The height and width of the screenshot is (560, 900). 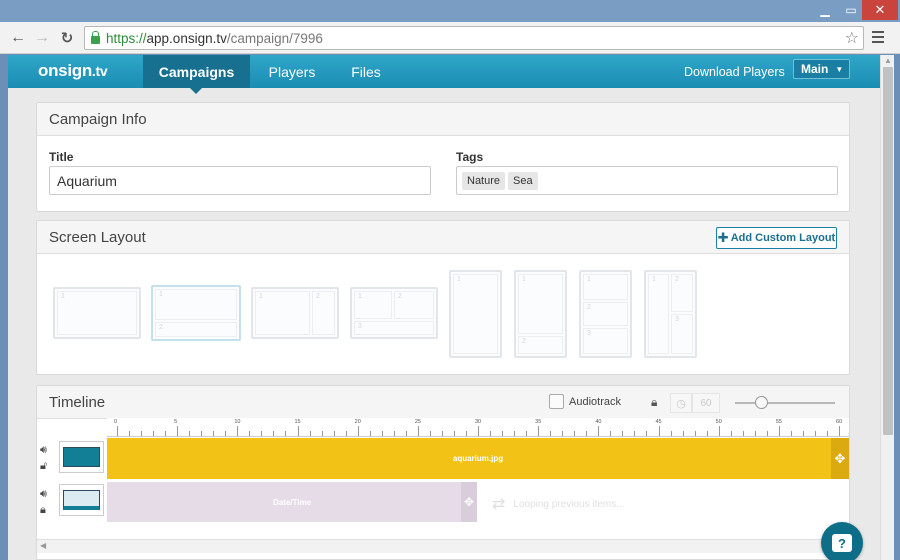 I want to click on scroll-left-icon: ◀, so click(x=43, y=545).